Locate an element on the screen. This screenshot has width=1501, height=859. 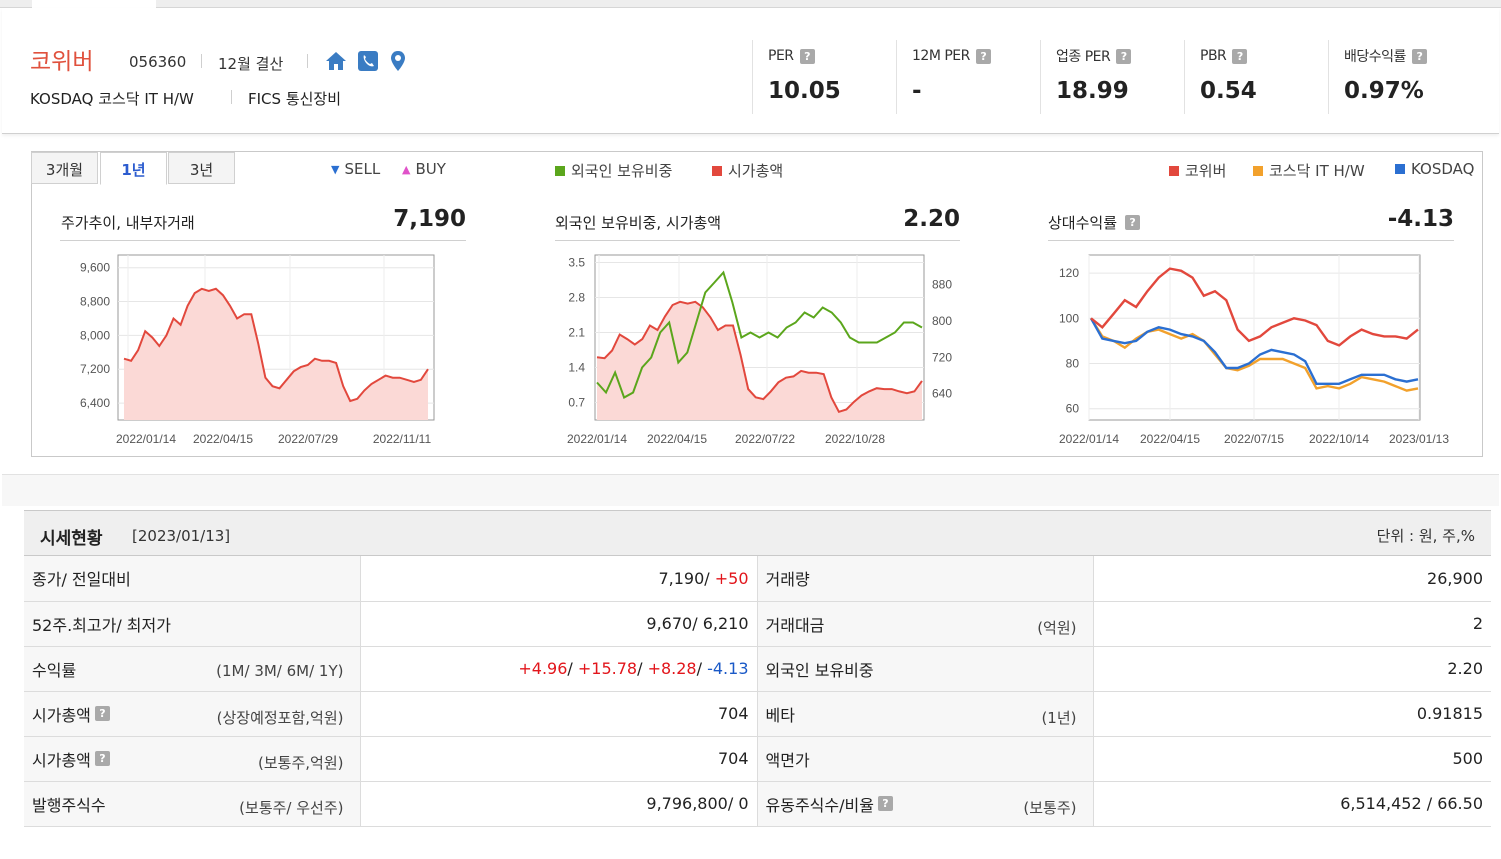
row-label-text: 액면가 is located at coordinates (787, 760).